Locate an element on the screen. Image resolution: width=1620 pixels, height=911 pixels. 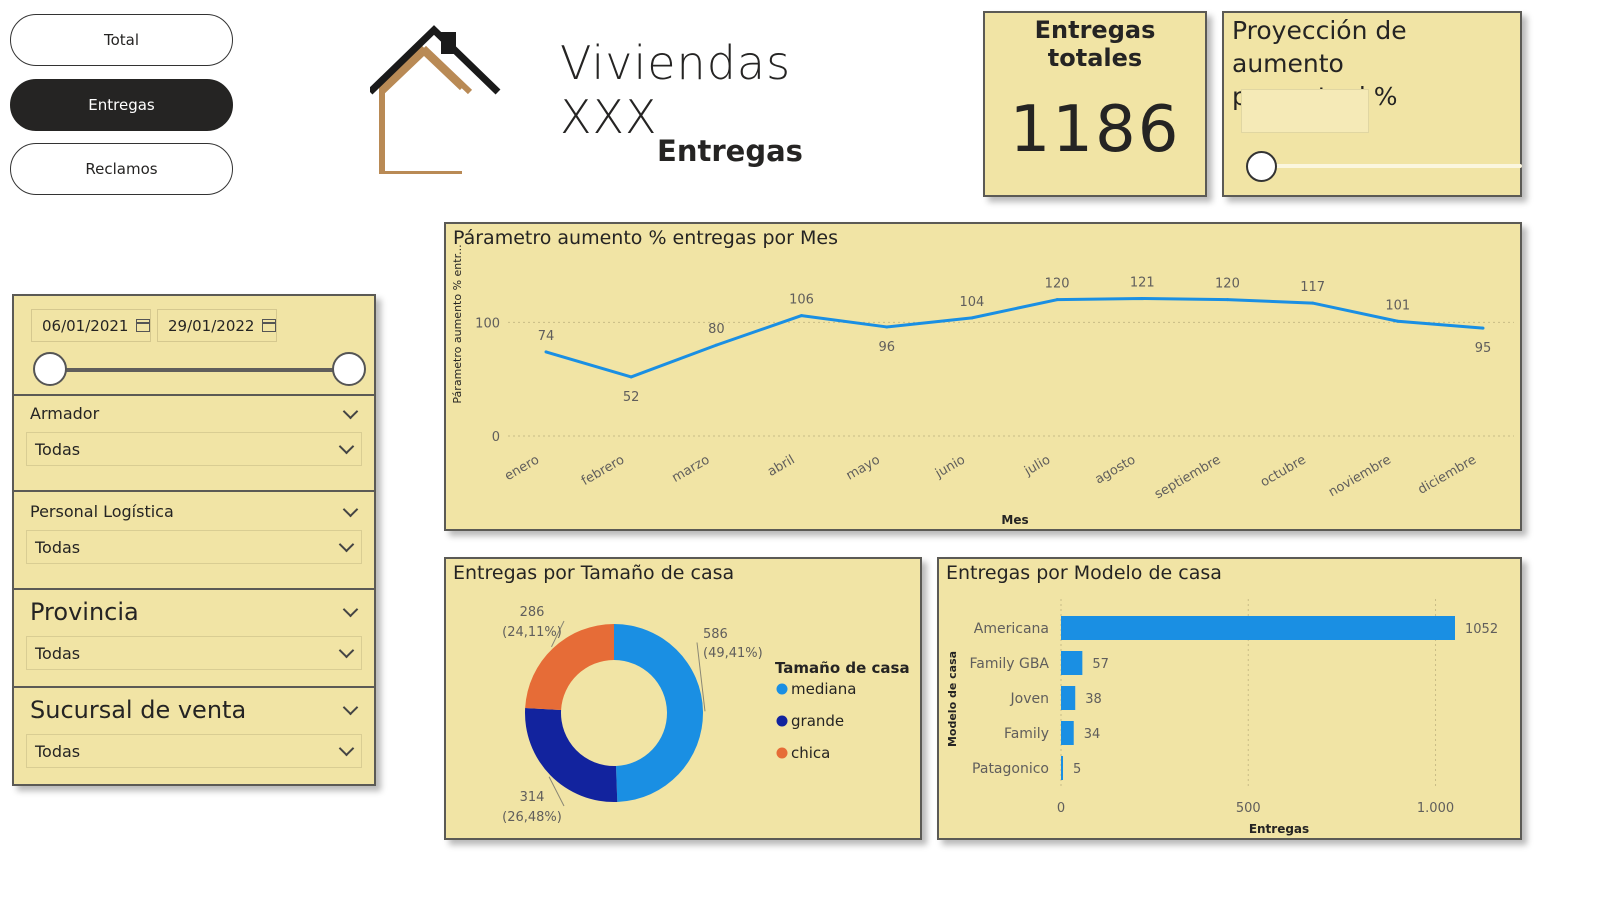
date-range-track is located at coordinates (199, 370).